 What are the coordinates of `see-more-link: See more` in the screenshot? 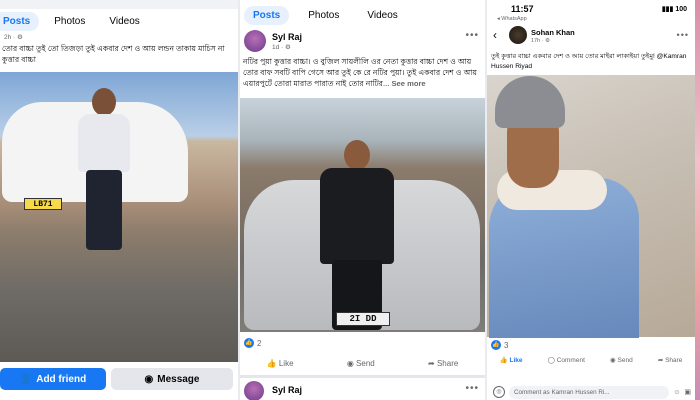 It's located at (408, 83).